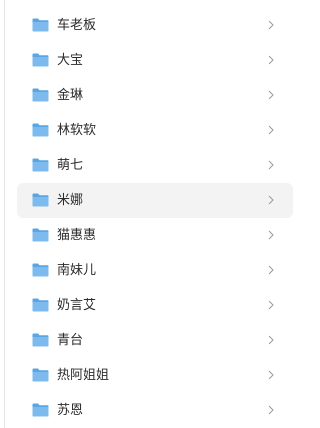 This screenshot has height=428, width=320. Describe the element at coordinates (77, 25) in the screenshot. I see `folder-label: 车老板` at that location.